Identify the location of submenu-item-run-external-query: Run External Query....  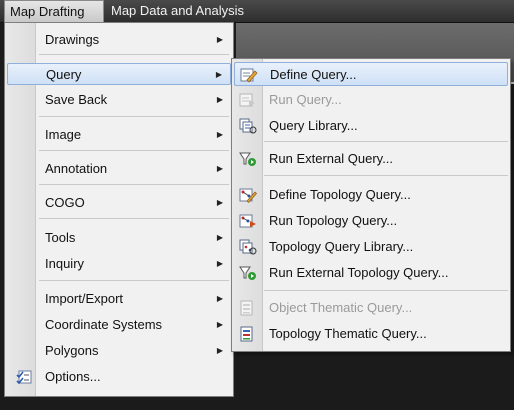
(371, 159).